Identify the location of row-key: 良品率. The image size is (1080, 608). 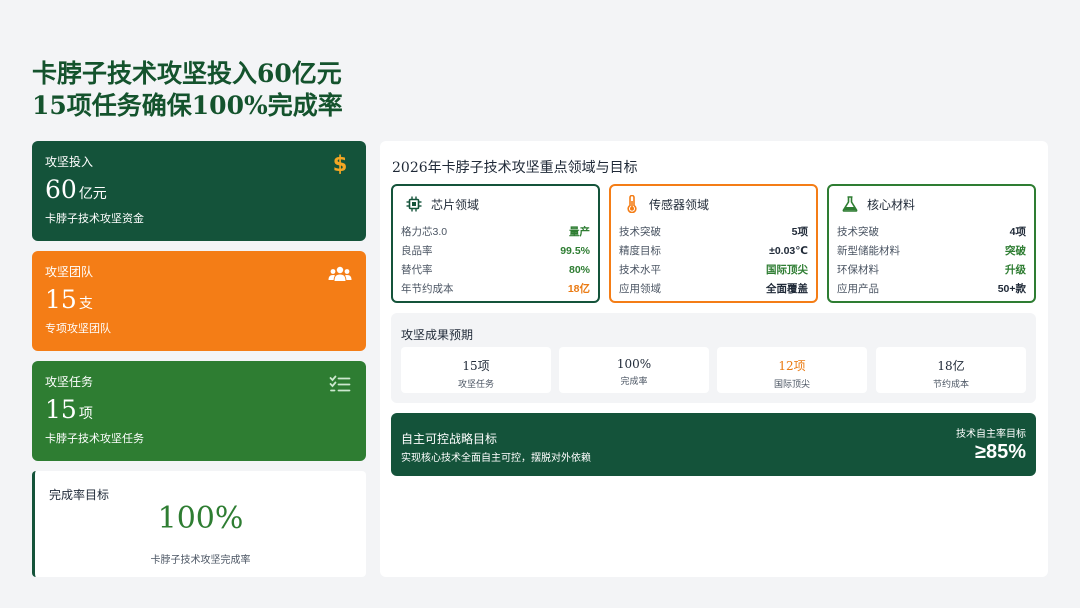
(417, 251).